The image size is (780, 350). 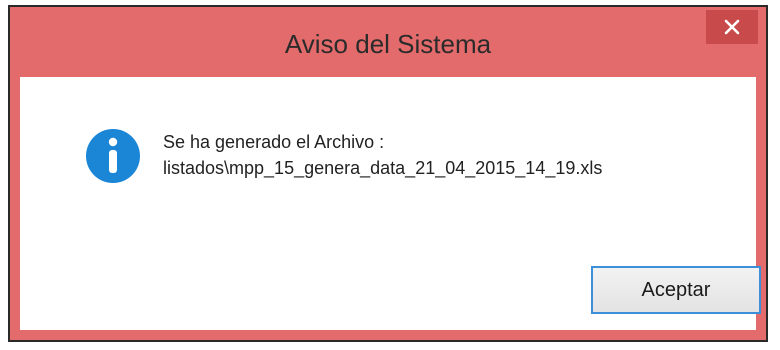 What do you see at coordinates (274, 142) in the screenshot?
I see `message-line-1: Se ha generado el Archivo :` at bounding box center [274, 142].